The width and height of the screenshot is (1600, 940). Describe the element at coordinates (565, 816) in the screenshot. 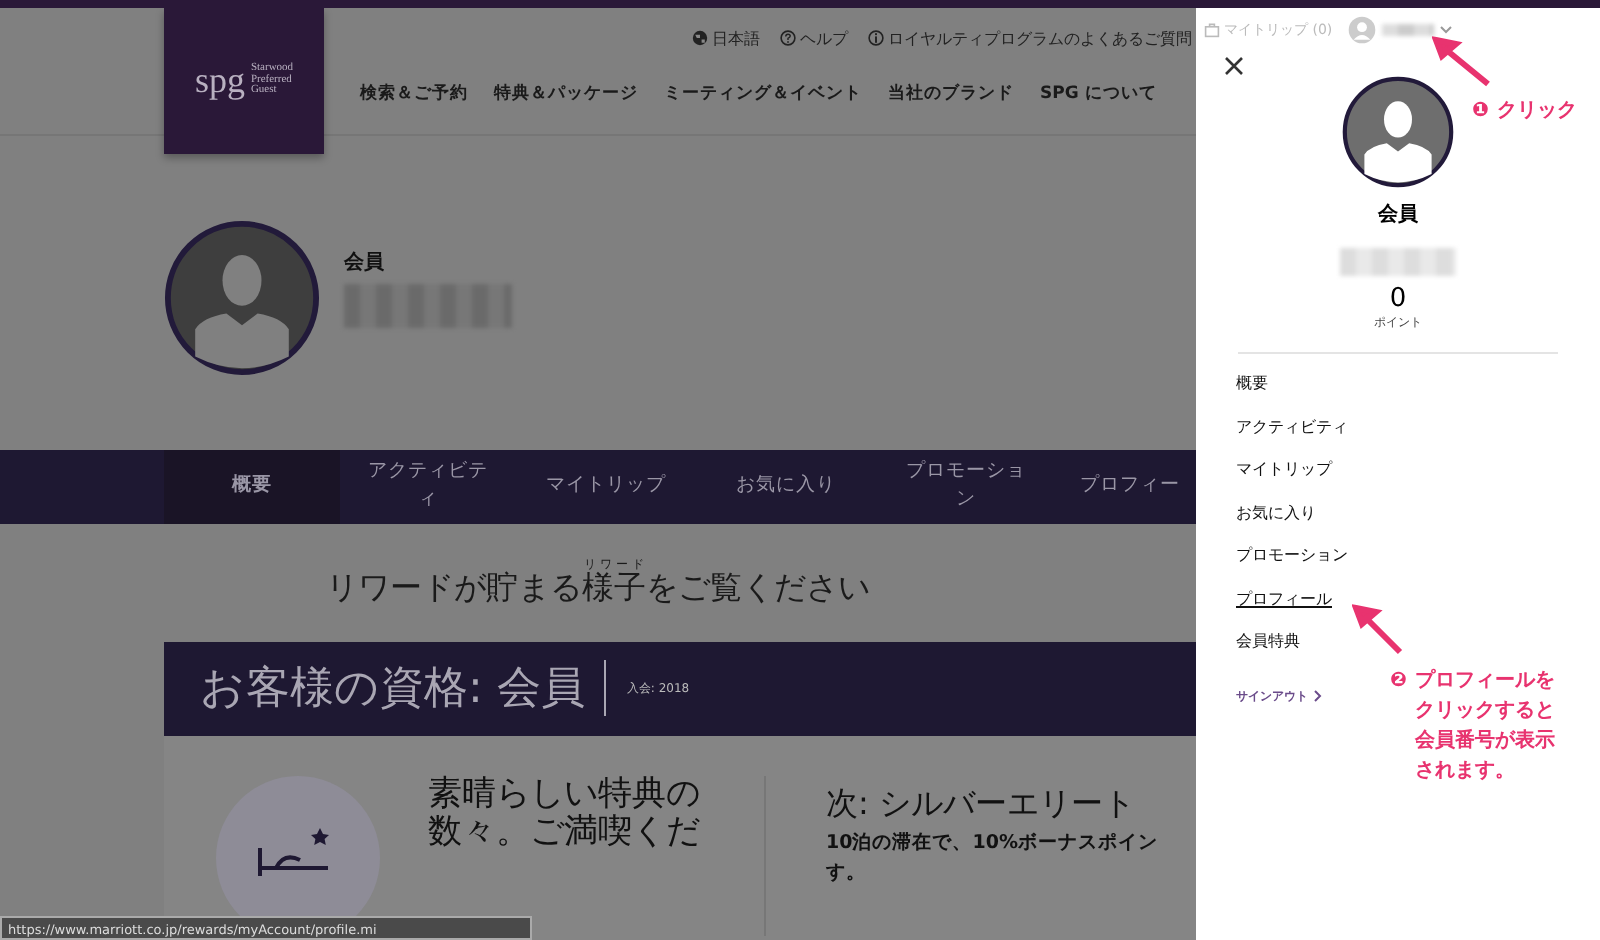

I see `benefits-text: 素晴らしい特典の数々。ご満喫くだ` at that location.